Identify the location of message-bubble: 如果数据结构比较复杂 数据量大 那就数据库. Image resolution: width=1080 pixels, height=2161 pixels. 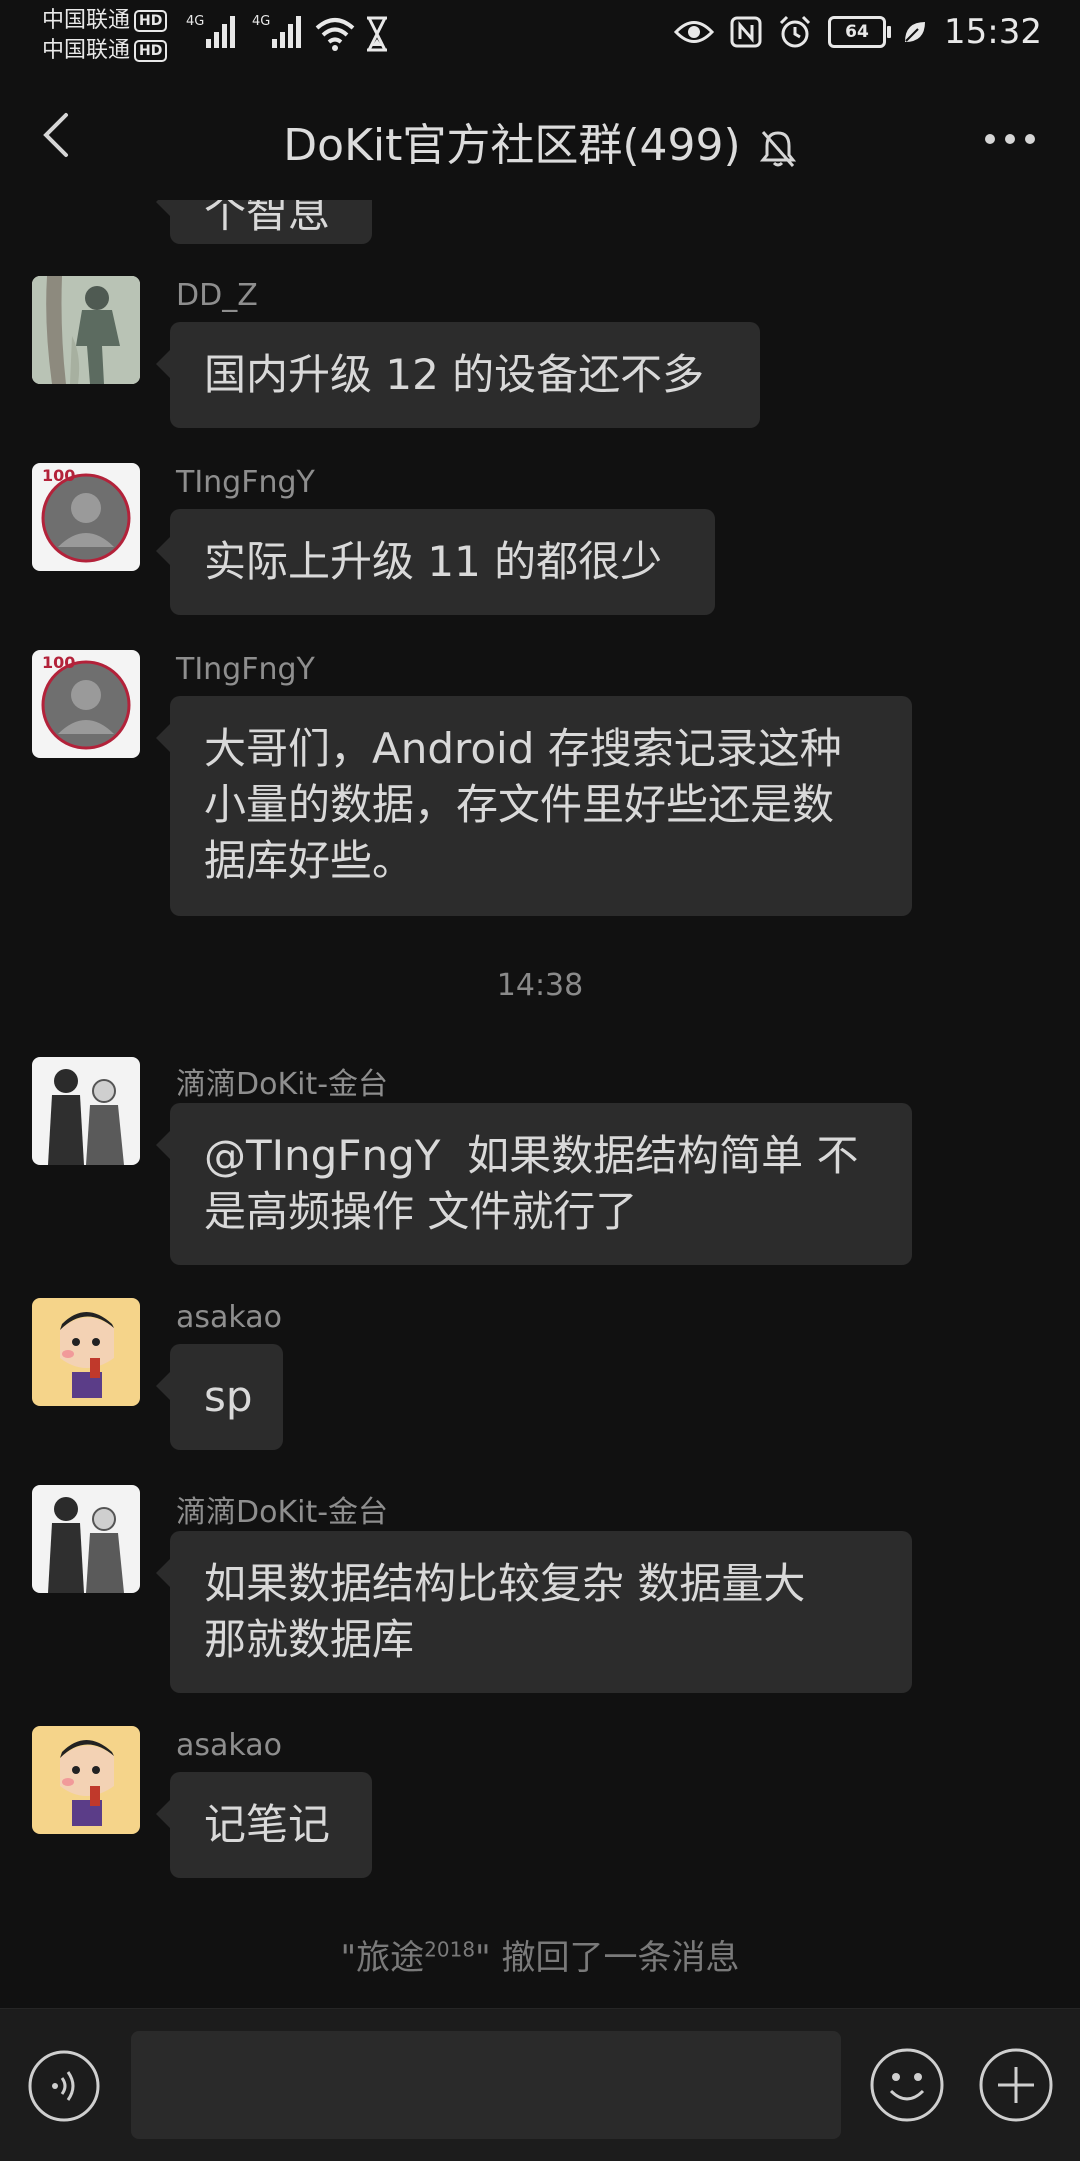
(534, 1612).